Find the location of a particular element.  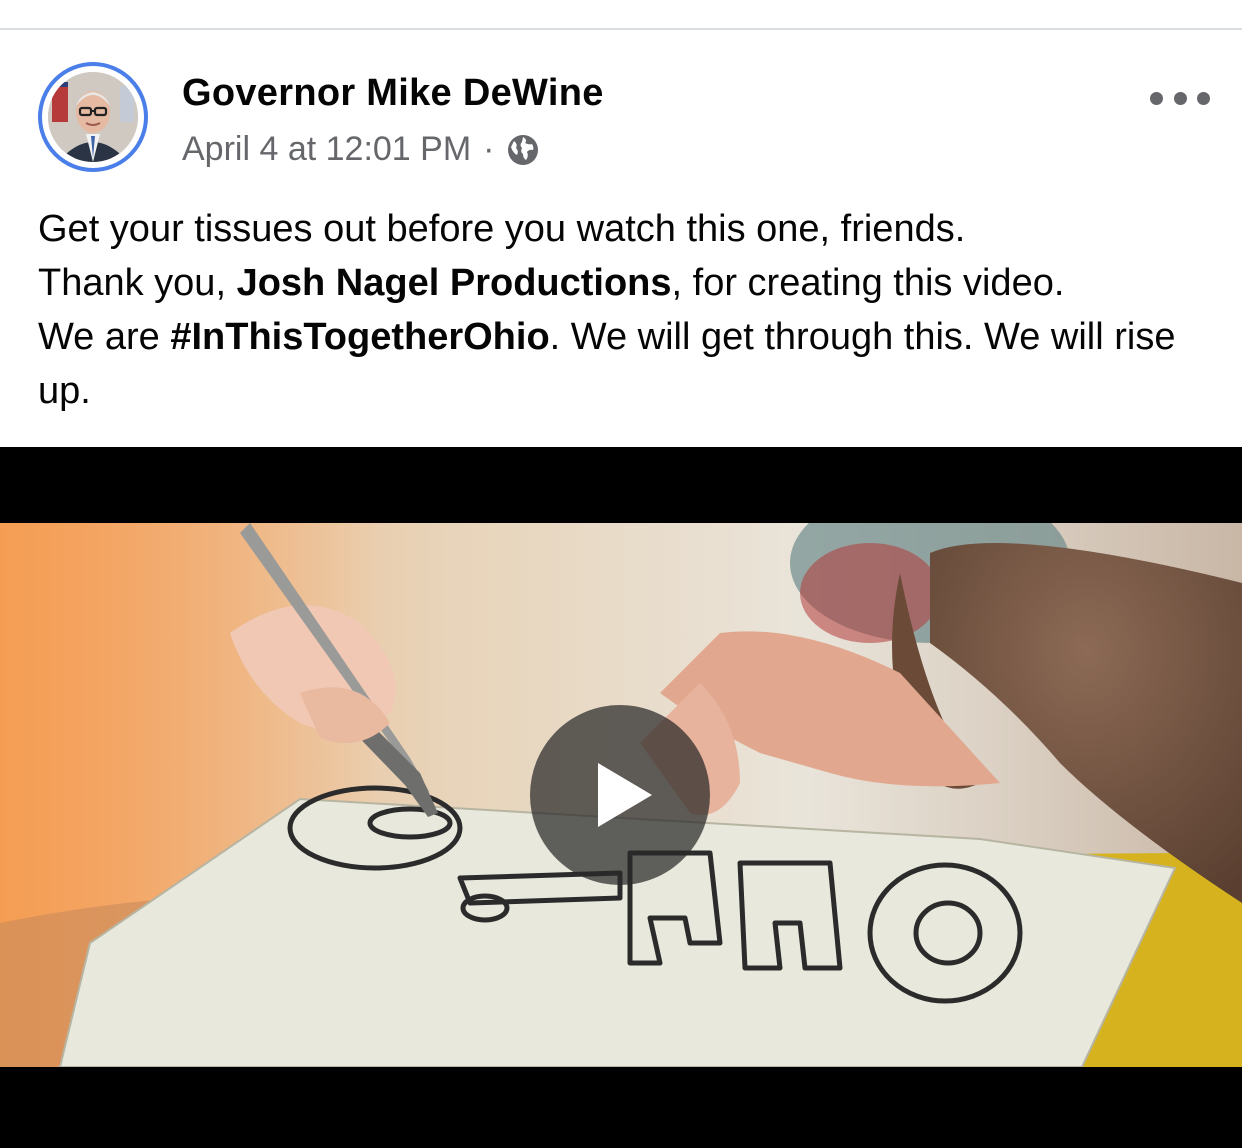

post-text-we-are: We are is located at coordinates (104, 337).